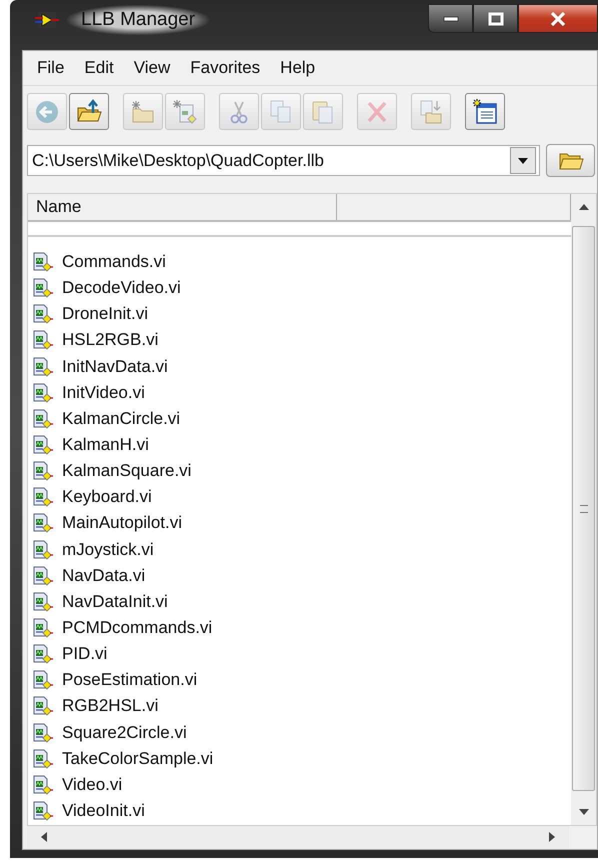  Describe the element at coordinates (552, 837) in the screenshot. I see `scroll-right-arrow` at that location.